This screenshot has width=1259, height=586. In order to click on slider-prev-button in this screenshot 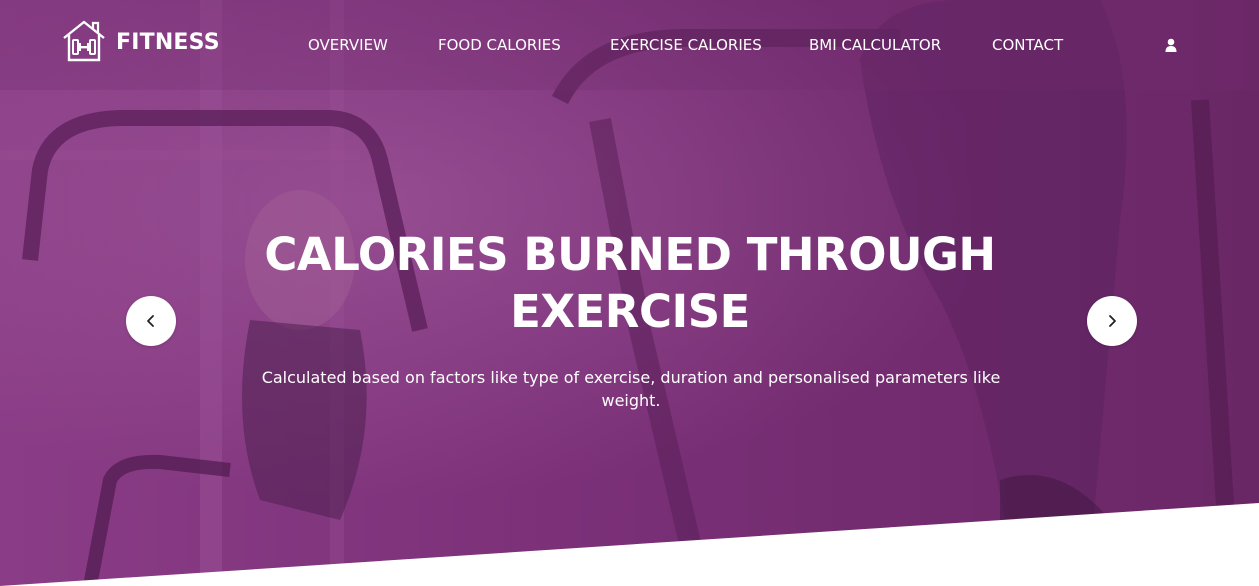, I will do `click(151, 321)`.